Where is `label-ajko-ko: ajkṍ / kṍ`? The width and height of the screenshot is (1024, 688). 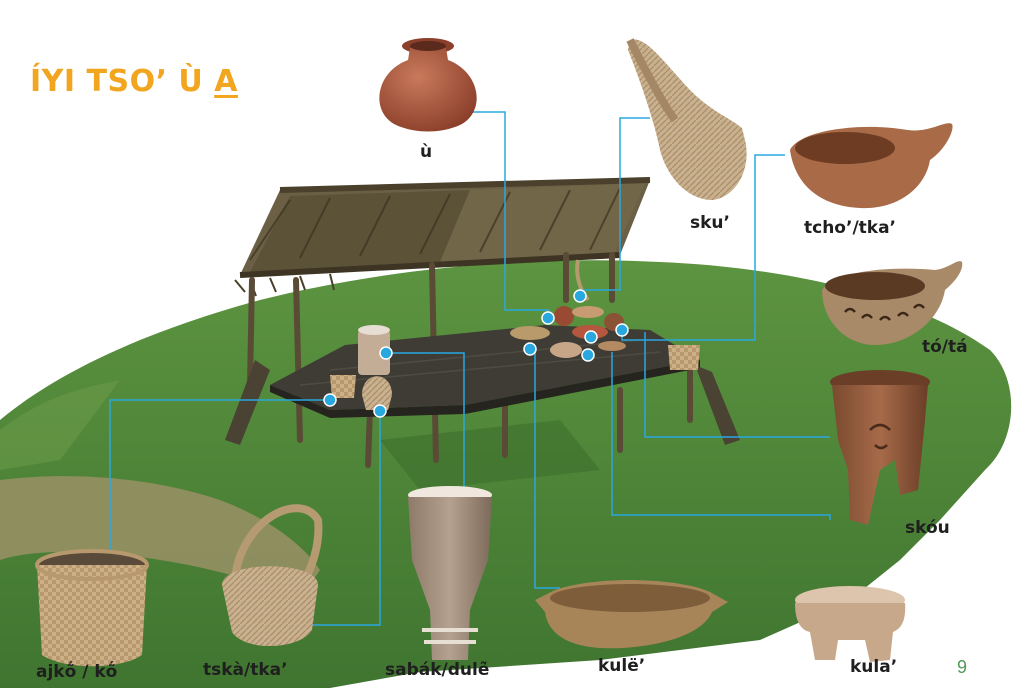 label-ajko-ko: ajkṍ / kṍ is located at coordinates (77, 672).